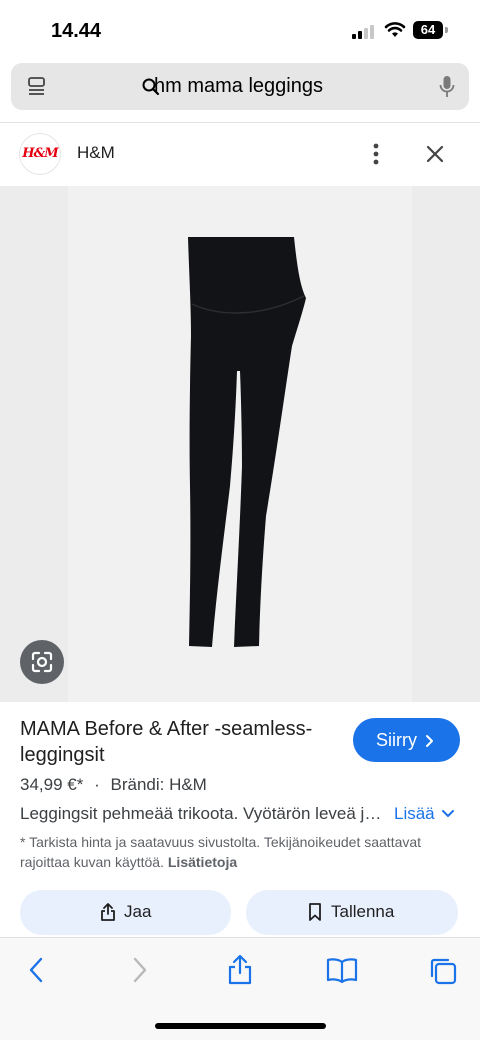  What do you see at coordinates (140, 970) in the screenshot?
I see `forward-icon` at bounding box center [140, 970].